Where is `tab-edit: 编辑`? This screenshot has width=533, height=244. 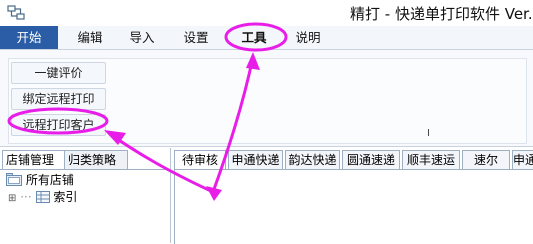 tab-edit: 编辑 is located at coordinates (90, 37).